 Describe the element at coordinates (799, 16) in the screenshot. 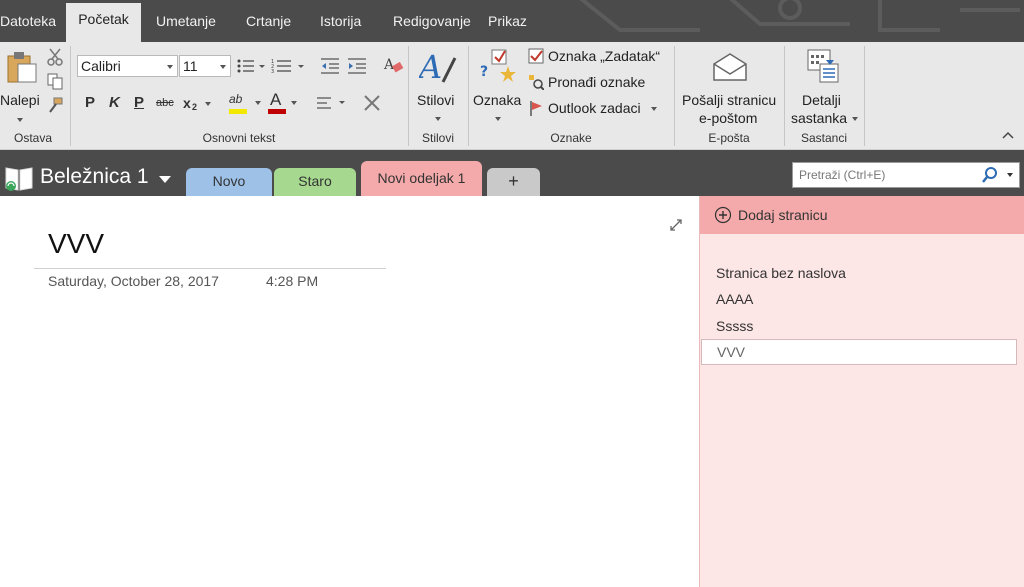

I see `decorative-circuit` at that location.